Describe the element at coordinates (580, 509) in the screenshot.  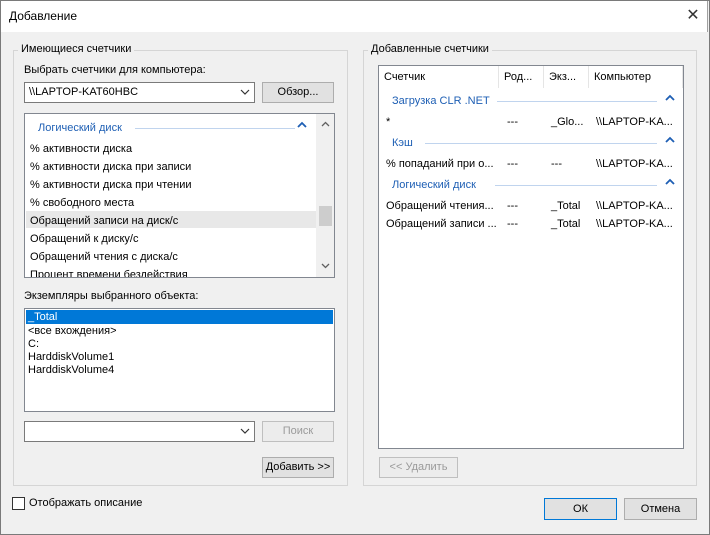
I see `ok-button: ОК` at that location.